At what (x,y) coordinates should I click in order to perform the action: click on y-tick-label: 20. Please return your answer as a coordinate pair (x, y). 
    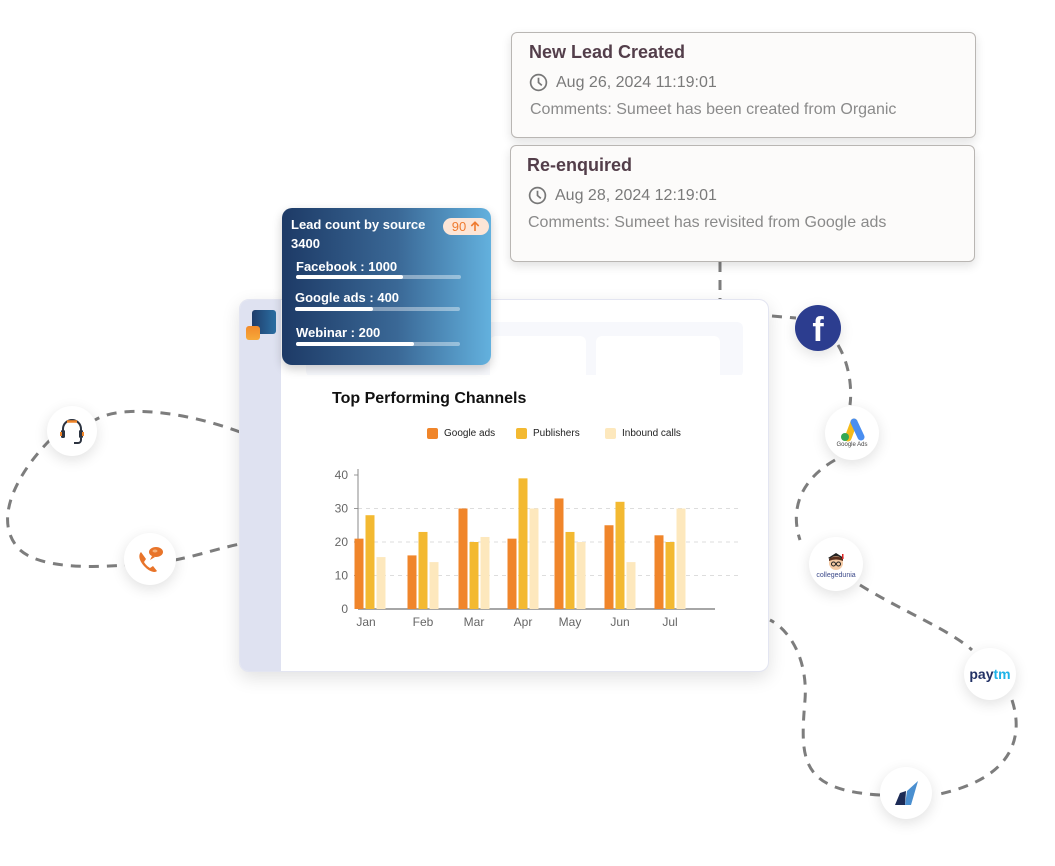
    Looking at the image, I should click on (342, 542).